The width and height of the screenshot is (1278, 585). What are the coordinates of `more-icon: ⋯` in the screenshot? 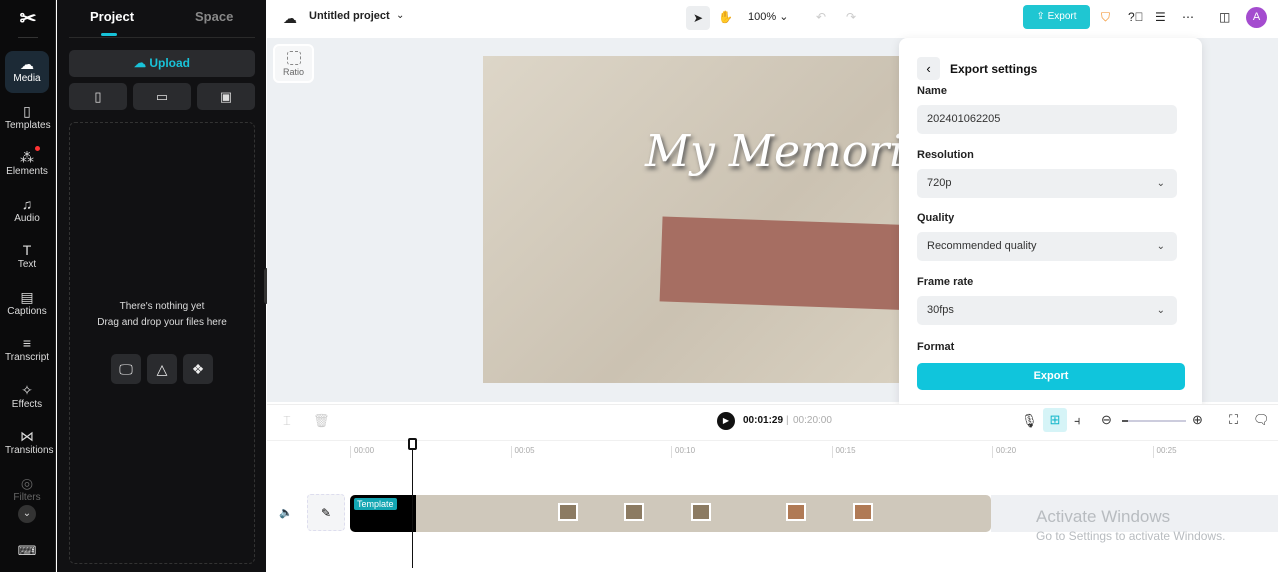 It's located at (1188, 17).